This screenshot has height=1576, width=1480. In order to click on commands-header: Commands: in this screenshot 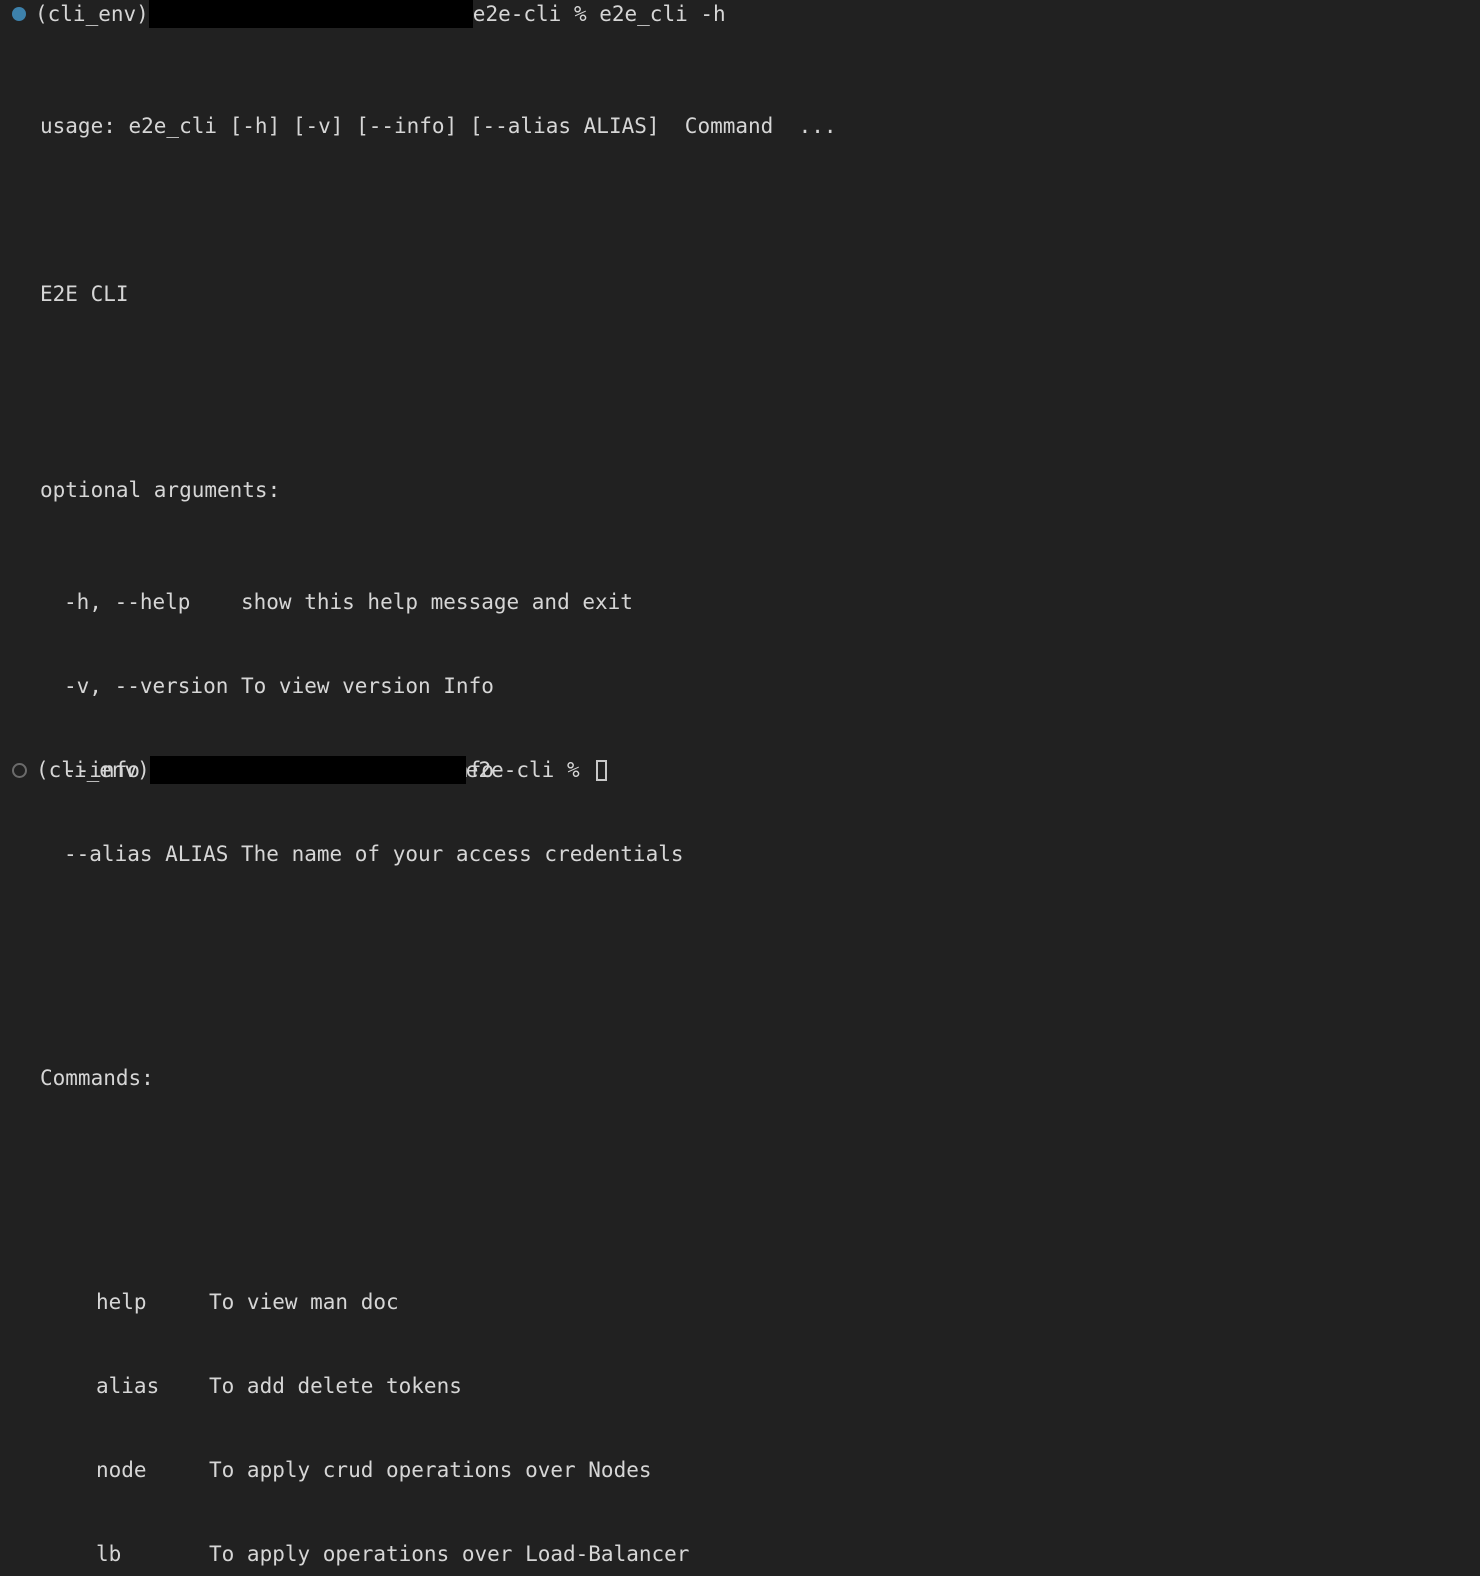, I will do `click(97, 1078)`.